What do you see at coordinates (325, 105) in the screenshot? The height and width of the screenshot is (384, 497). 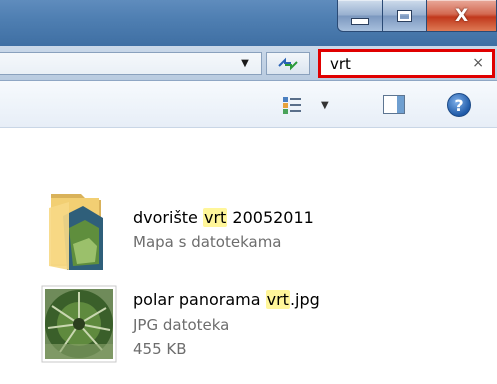 I see `views-dropdown-icon: ▼` at bounding box center [325, 105].